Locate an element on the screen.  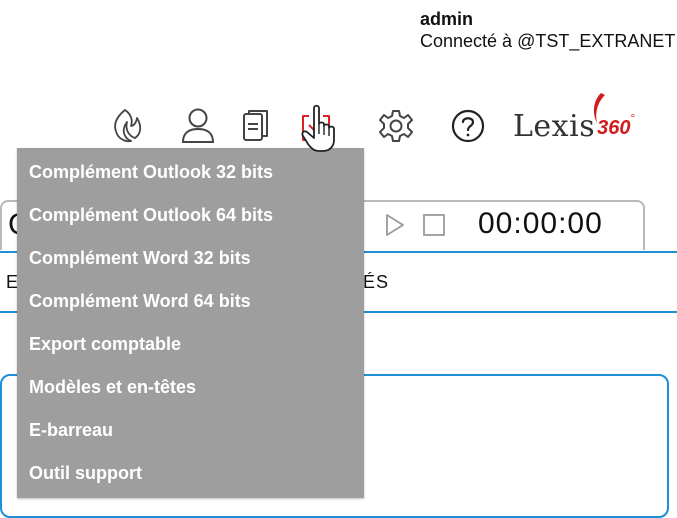
menu-item-outil-support: Outil support is located at coordinates (85, 473).